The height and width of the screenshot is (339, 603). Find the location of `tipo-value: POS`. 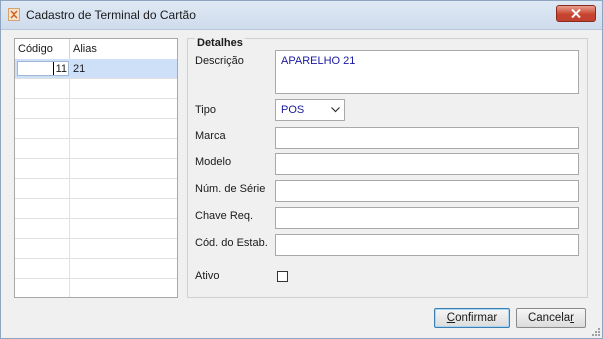

tipo-value: POS is located at coordinates (293, 110).